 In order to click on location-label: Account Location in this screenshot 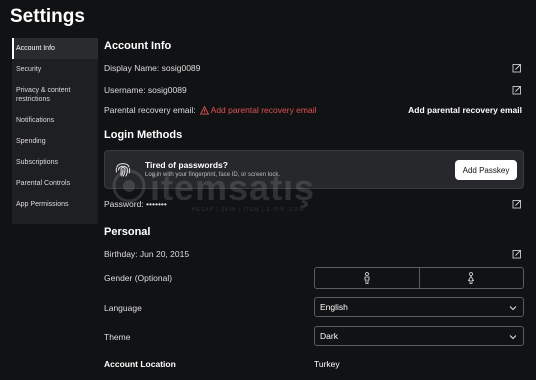, I will do `click(140, 364)`.